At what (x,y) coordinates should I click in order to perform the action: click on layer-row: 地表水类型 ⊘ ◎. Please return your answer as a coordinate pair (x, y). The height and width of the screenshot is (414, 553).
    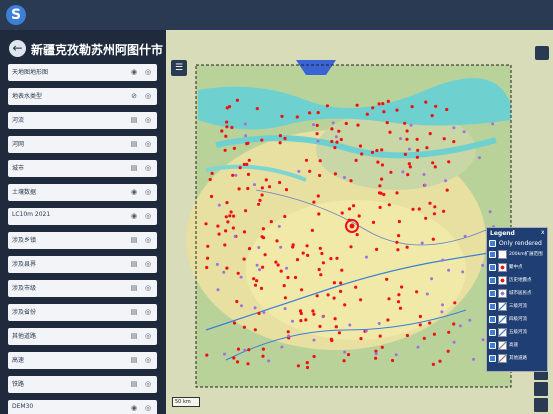
    Looking at the image, I should click on (82, 96).